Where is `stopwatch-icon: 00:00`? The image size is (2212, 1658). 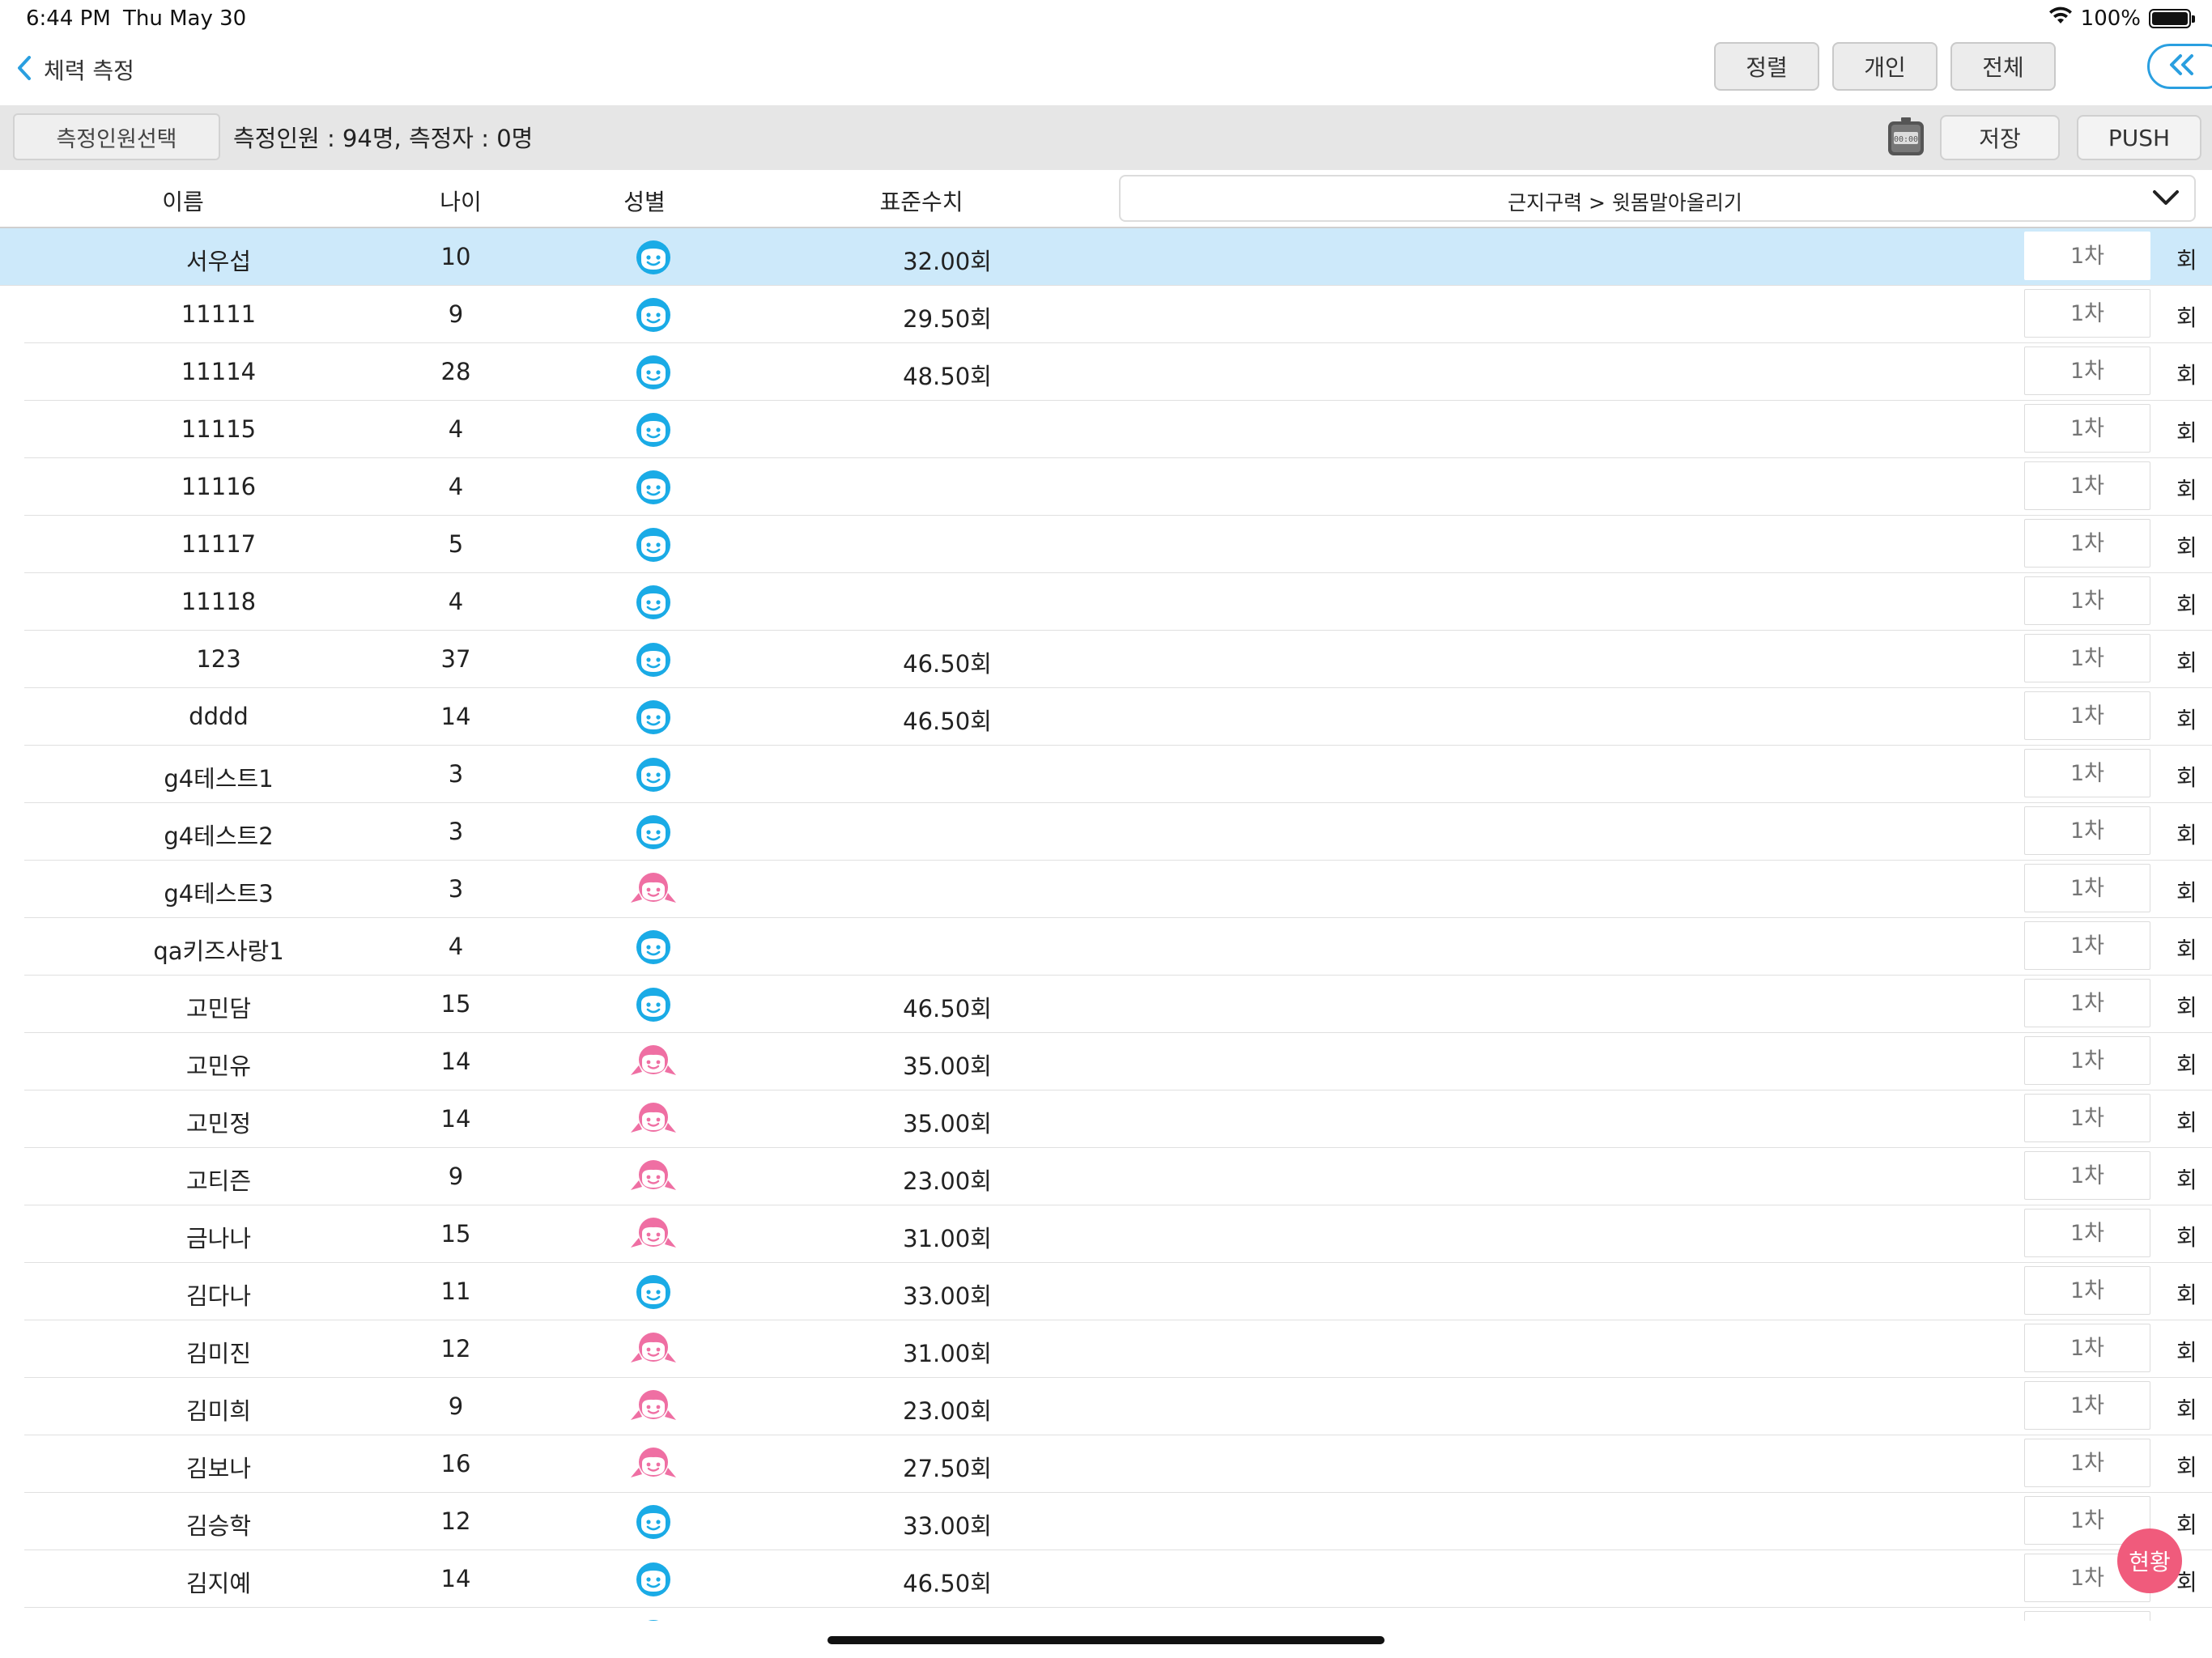
stopwatch-icon: 00:00 is located at coordinates (1906, 137).